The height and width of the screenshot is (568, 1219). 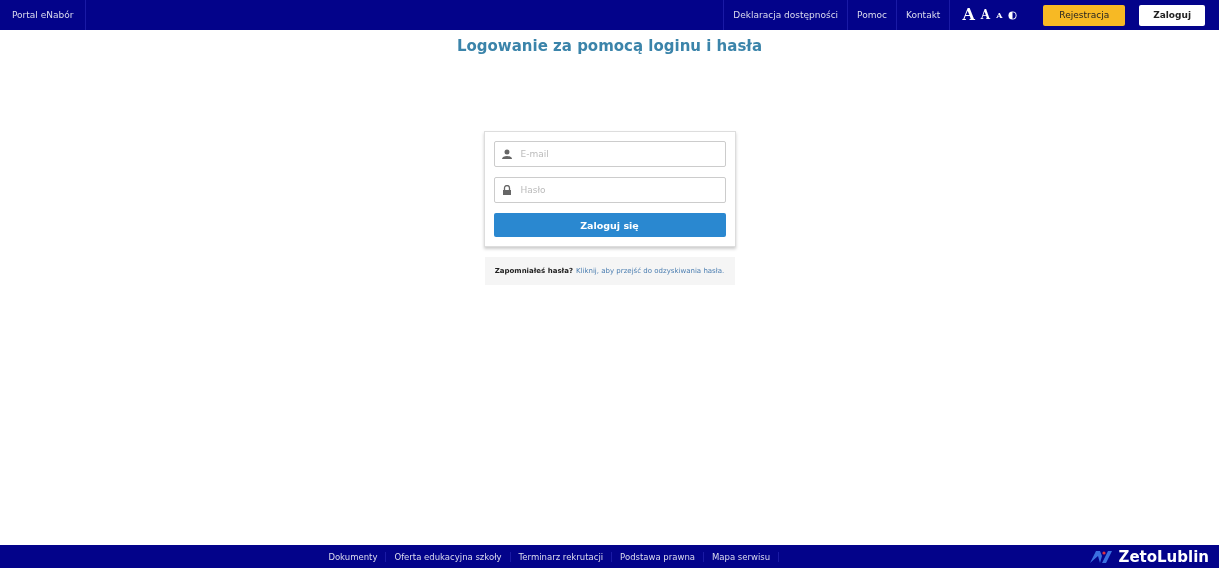 I want to click on portal-brand: Portal eNabór, so click(x=43, y=15).